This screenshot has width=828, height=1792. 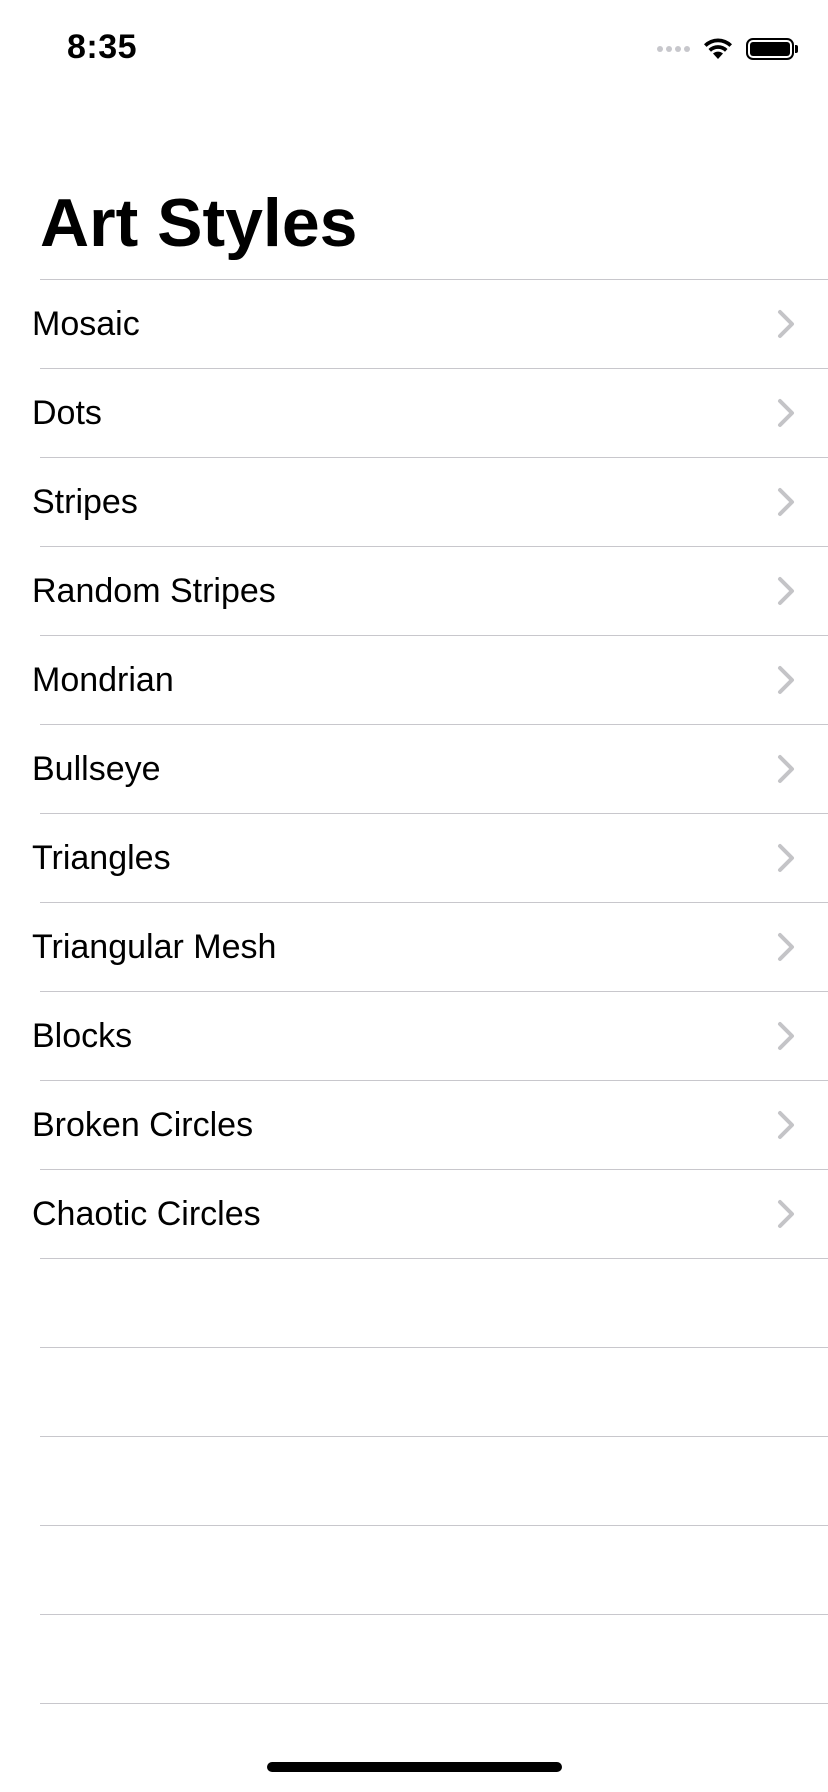 I want to click on battery-cap, so click(x=796, y=49).